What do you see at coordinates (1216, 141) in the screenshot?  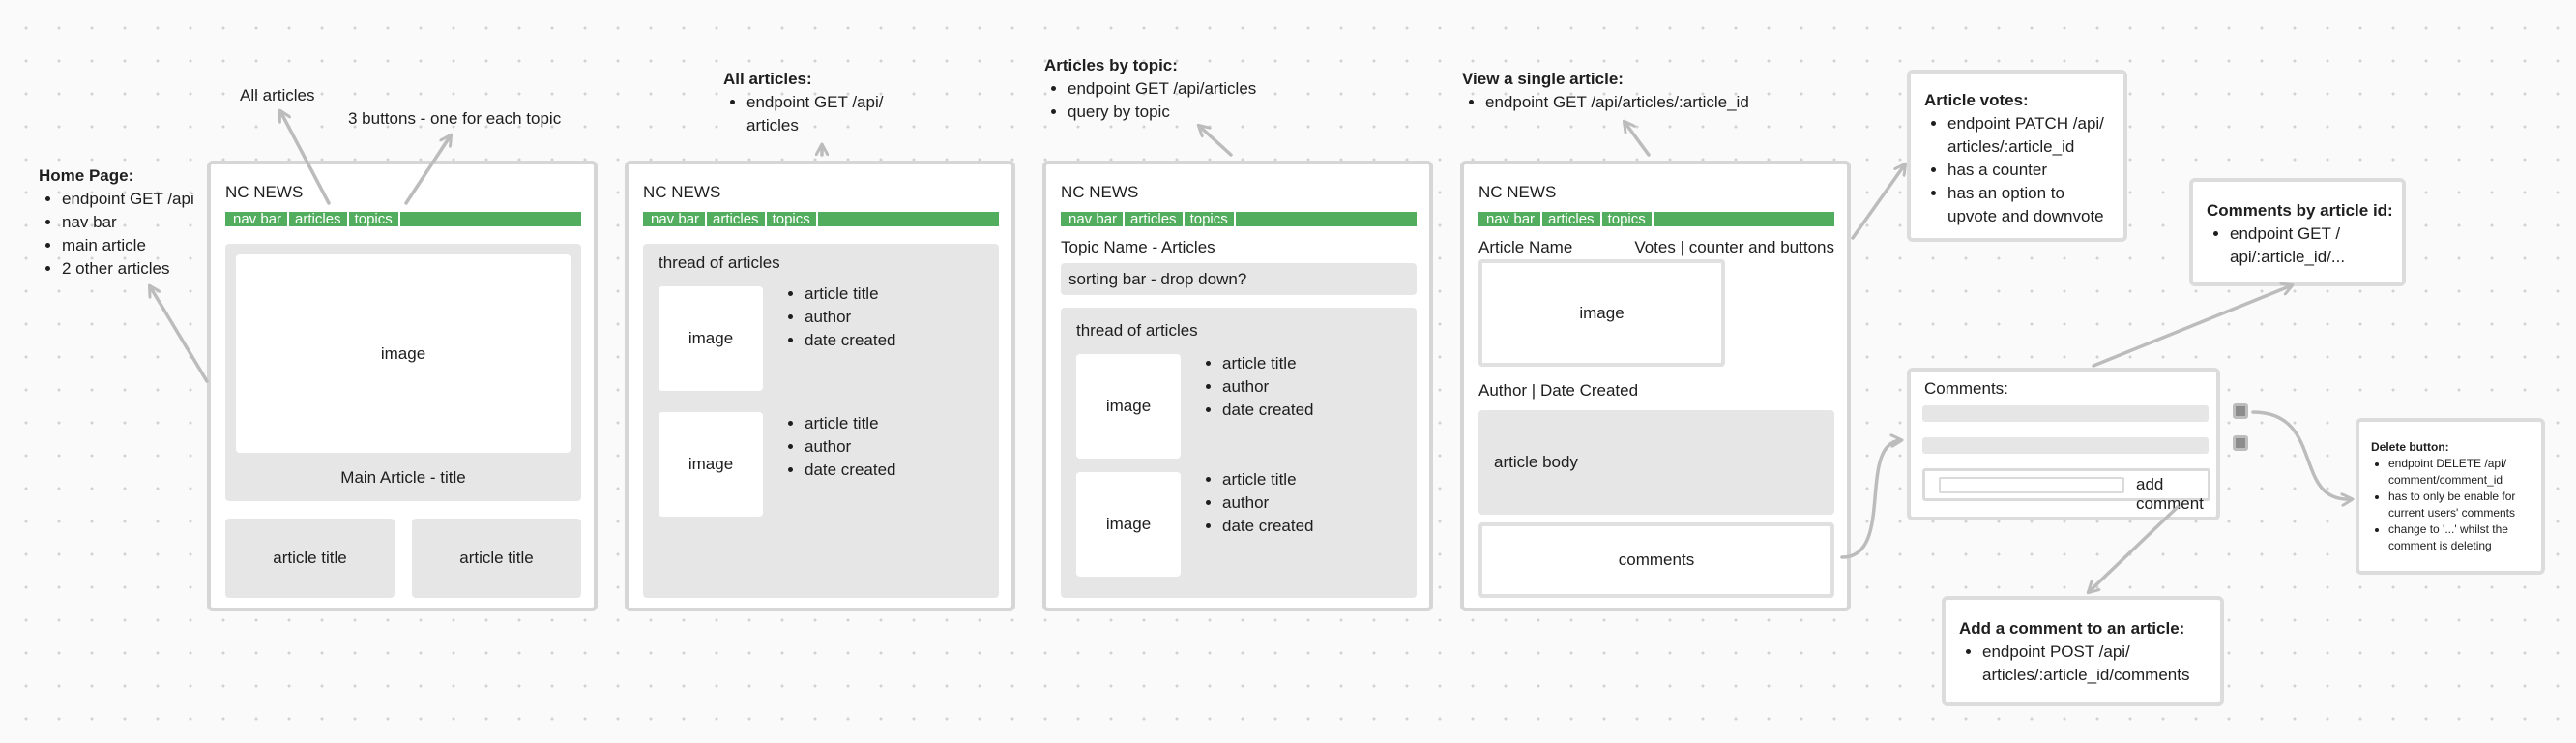 I see `arrow-by-topic-note` at bounding box center [1216, 141].